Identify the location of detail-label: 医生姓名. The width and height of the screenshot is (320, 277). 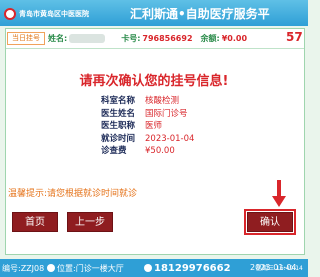
(118, 113).